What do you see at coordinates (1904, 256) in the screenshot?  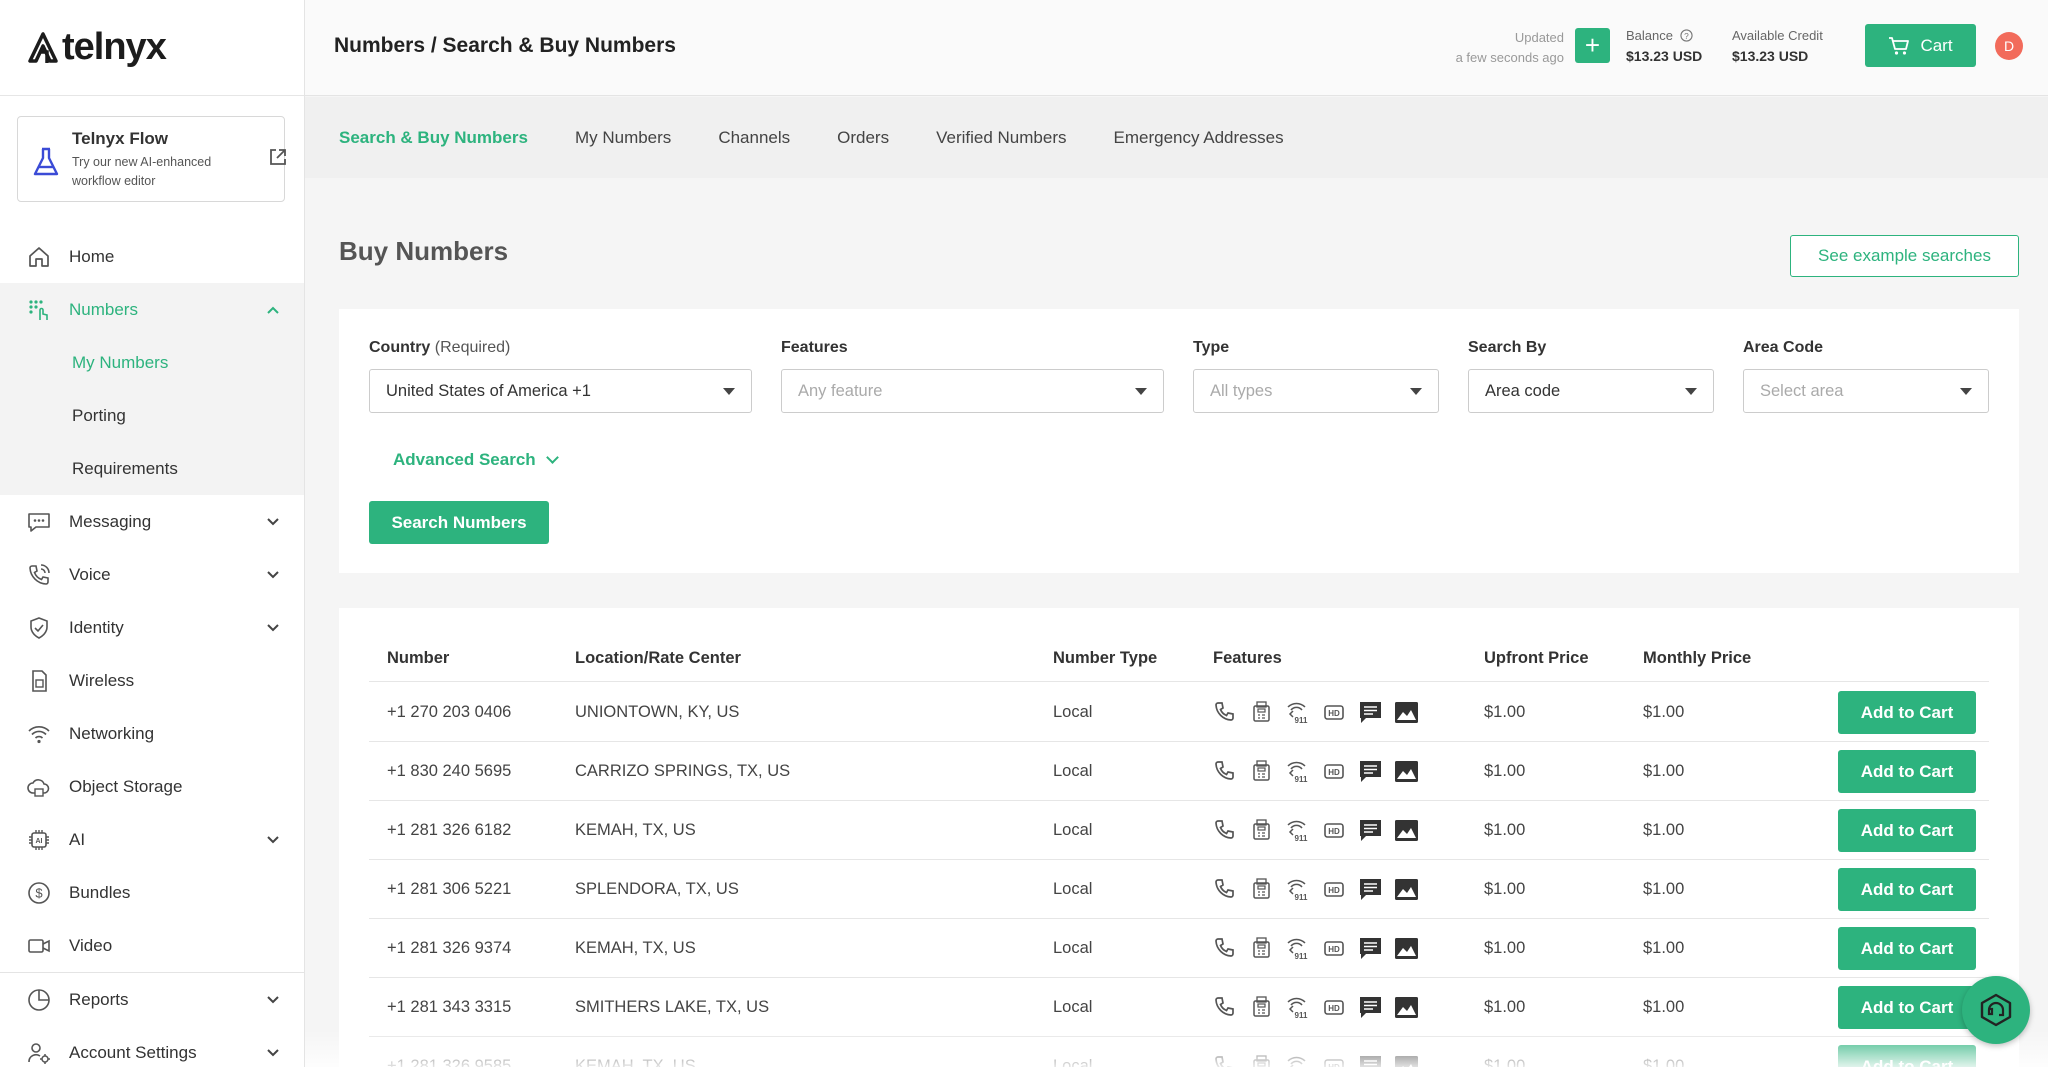 I see `see-example-searches-button: See example searches` at bounding box center [1904, 256].